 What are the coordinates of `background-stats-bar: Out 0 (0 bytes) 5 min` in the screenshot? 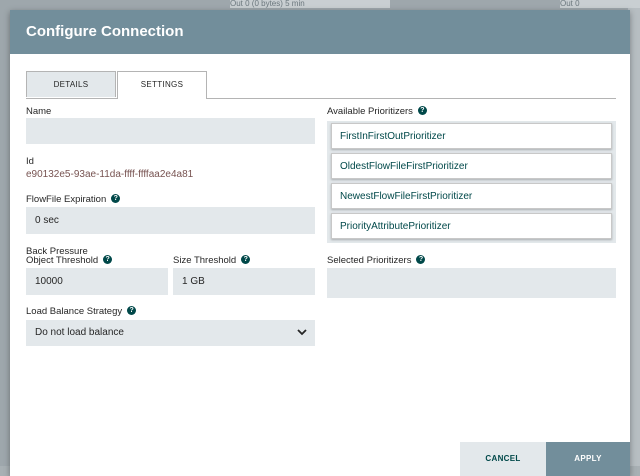 It's located at (310, 4).